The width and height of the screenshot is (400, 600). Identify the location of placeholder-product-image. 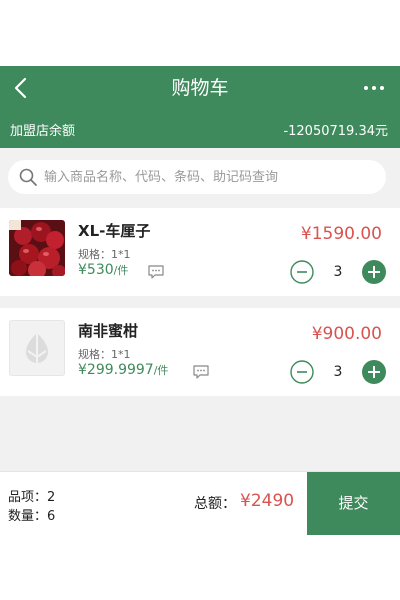
(37, 348).